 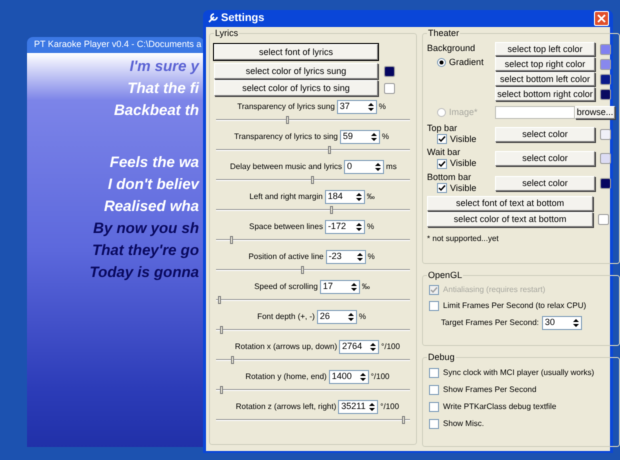 I want to click on color-button: select color of lyrics to sing, so click(x=296, y=88).